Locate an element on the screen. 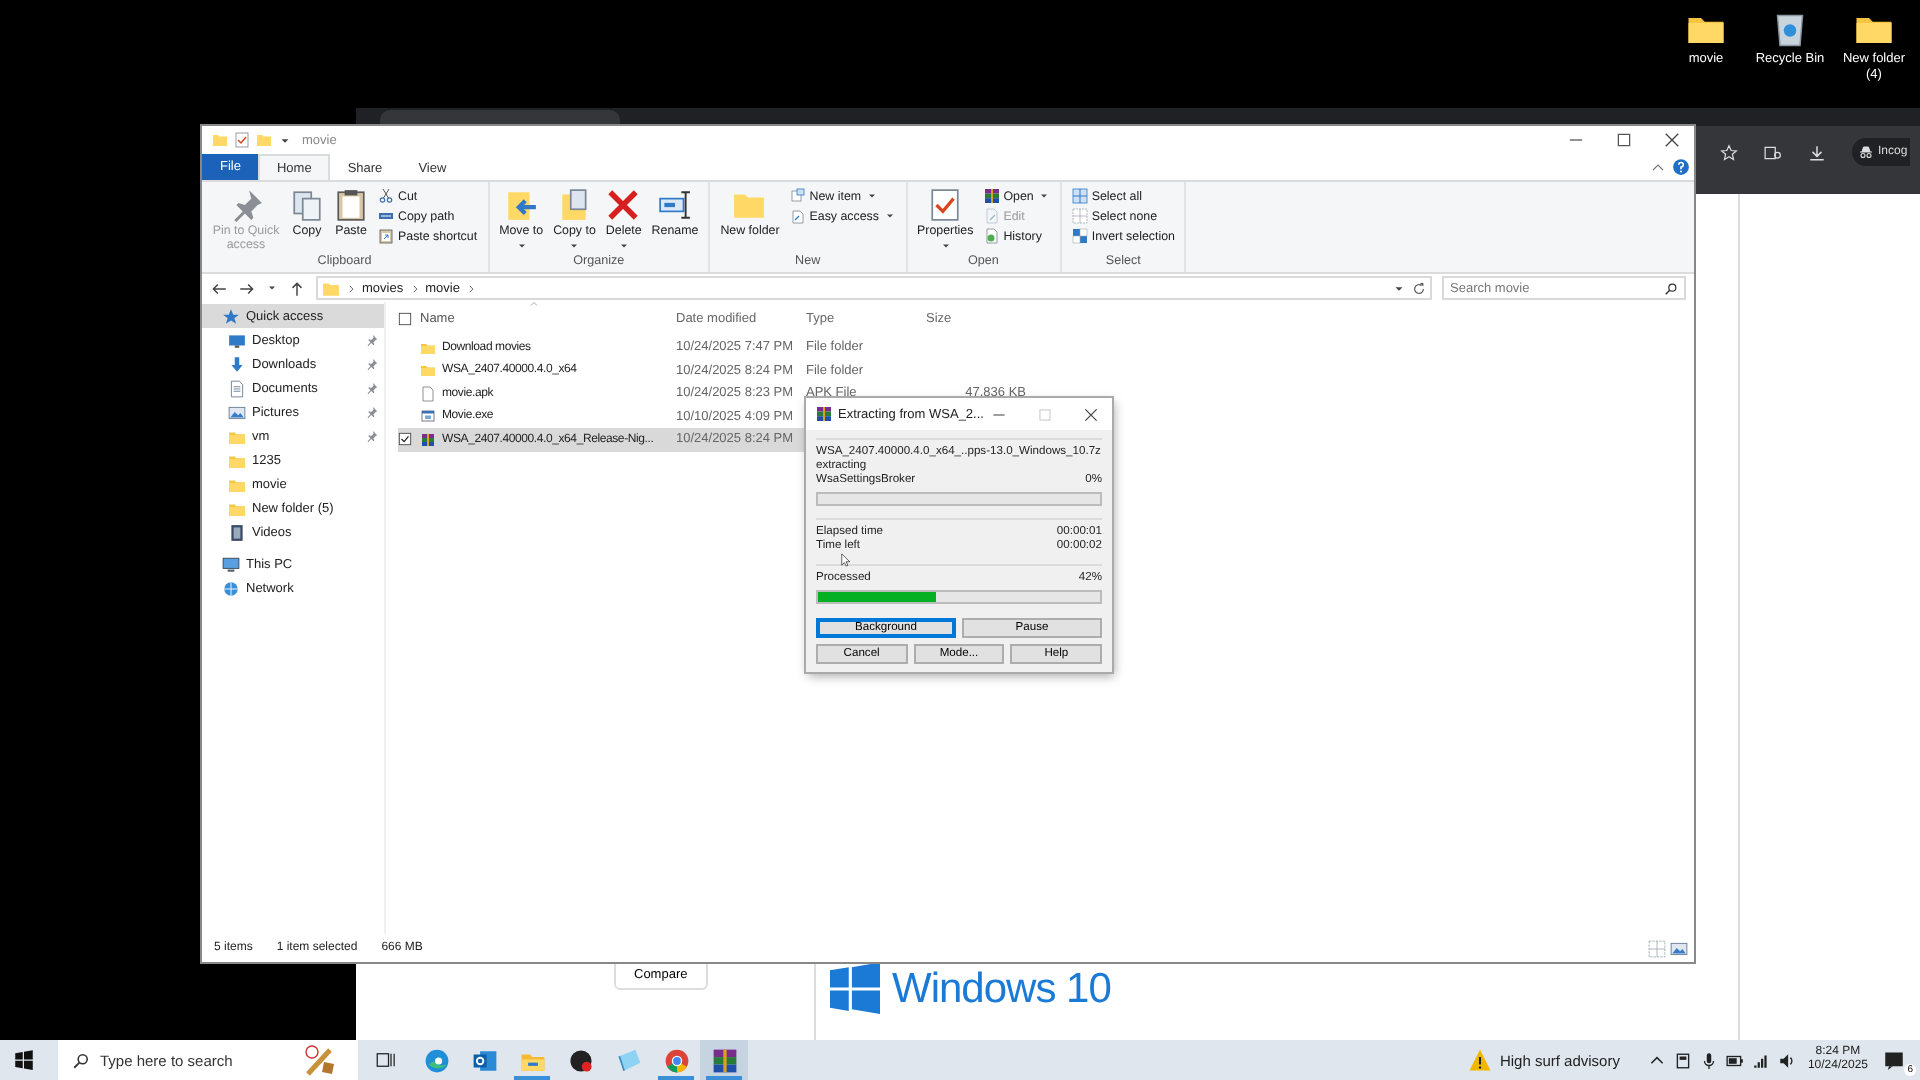 The image size is (1920, 1080). battery-icon is located at coordinates (1734, 1060).